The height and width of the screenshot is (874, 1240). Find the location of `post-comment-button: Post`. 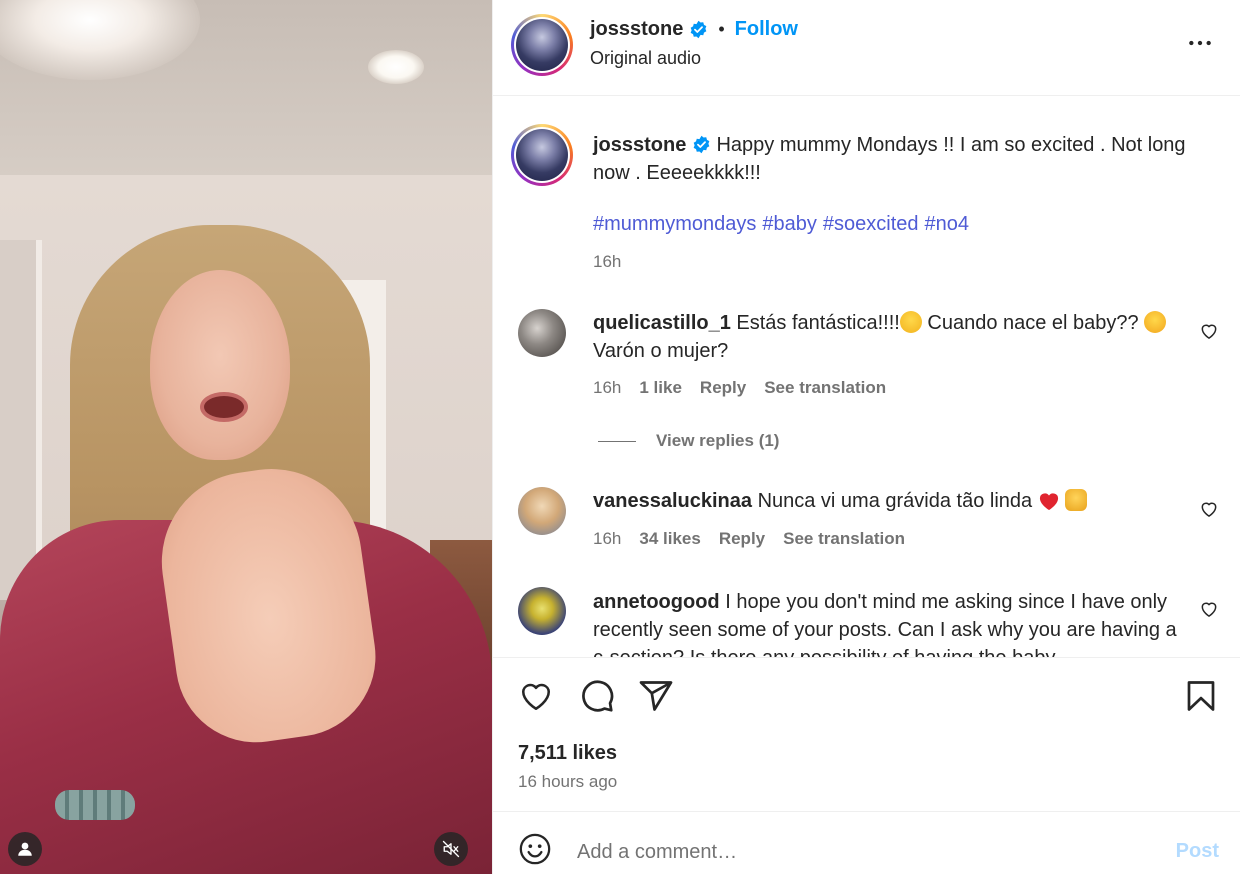

post-comment-button: Post is located at coordinates (1197, 851).